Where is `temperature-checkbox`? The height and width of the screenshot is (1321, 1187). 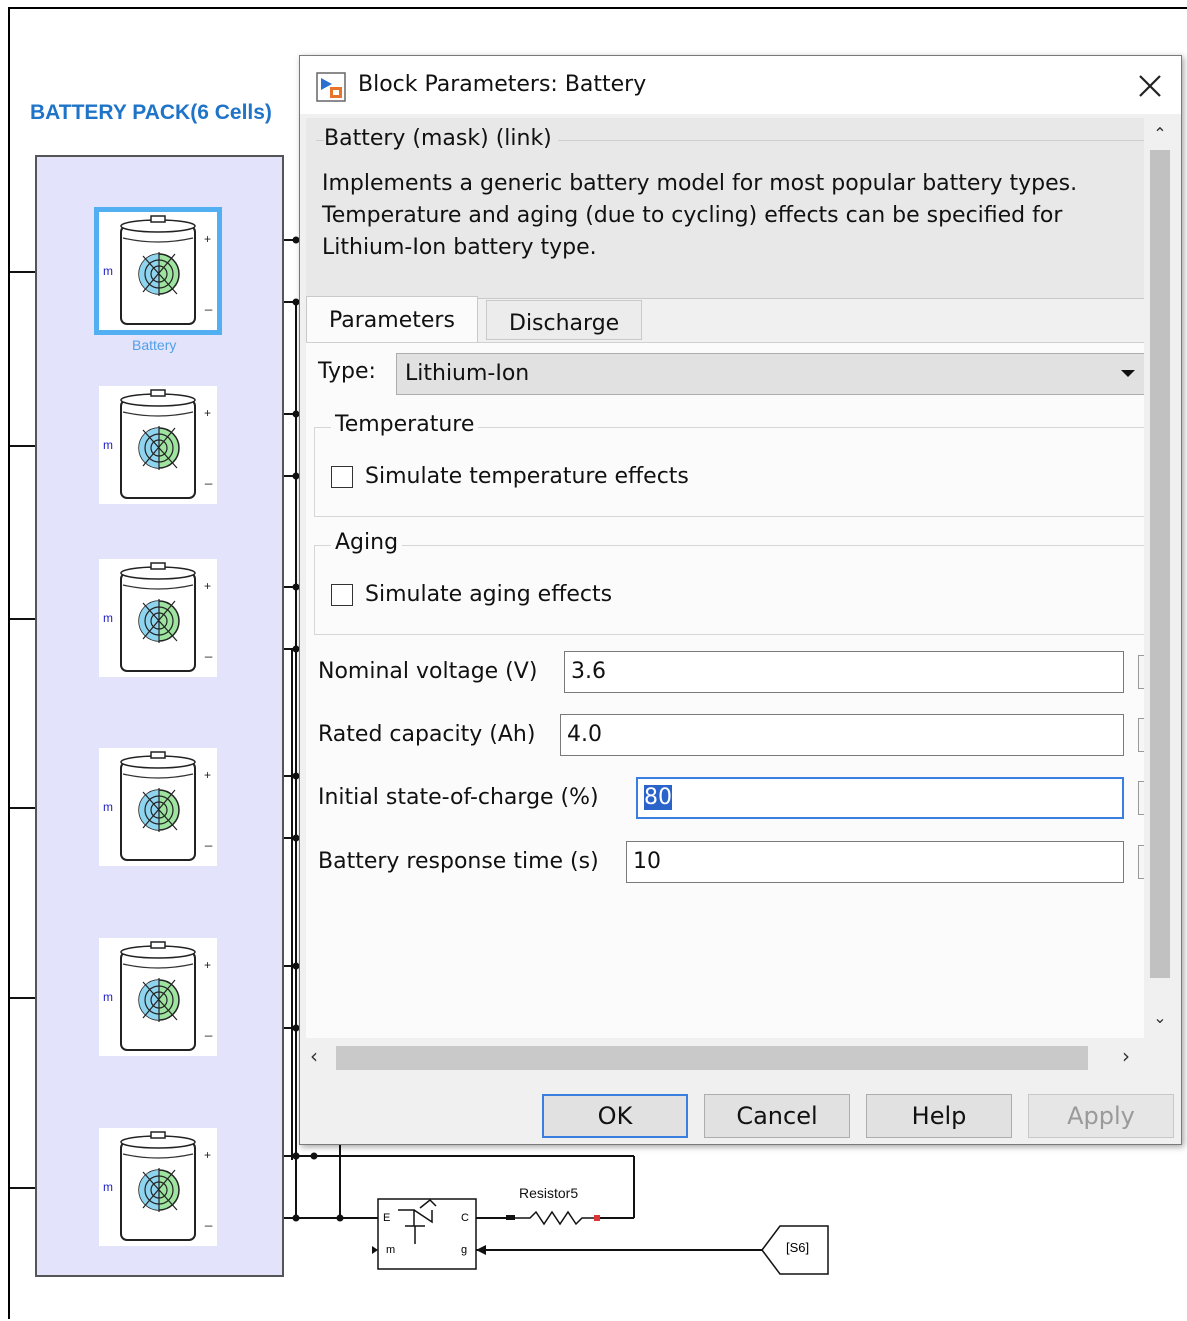 temperature-checkbox is located at coordinates (342, 476).